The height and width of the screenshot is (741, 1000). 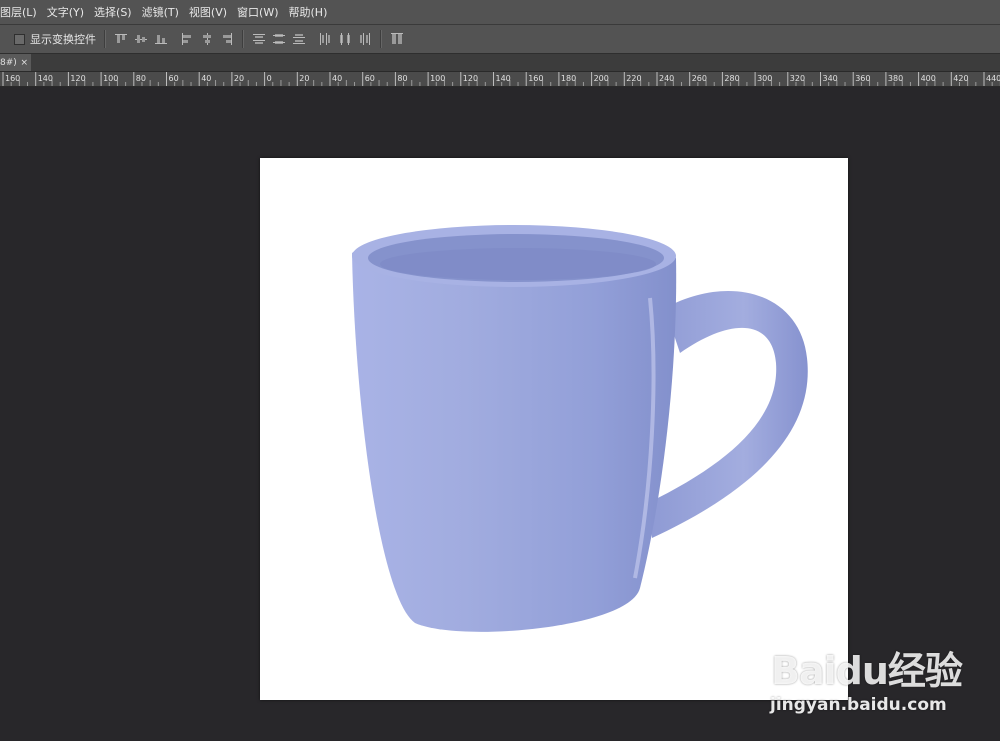 I want to click on document-tab-bar: 8#) ×, so click(x=500, y=63).